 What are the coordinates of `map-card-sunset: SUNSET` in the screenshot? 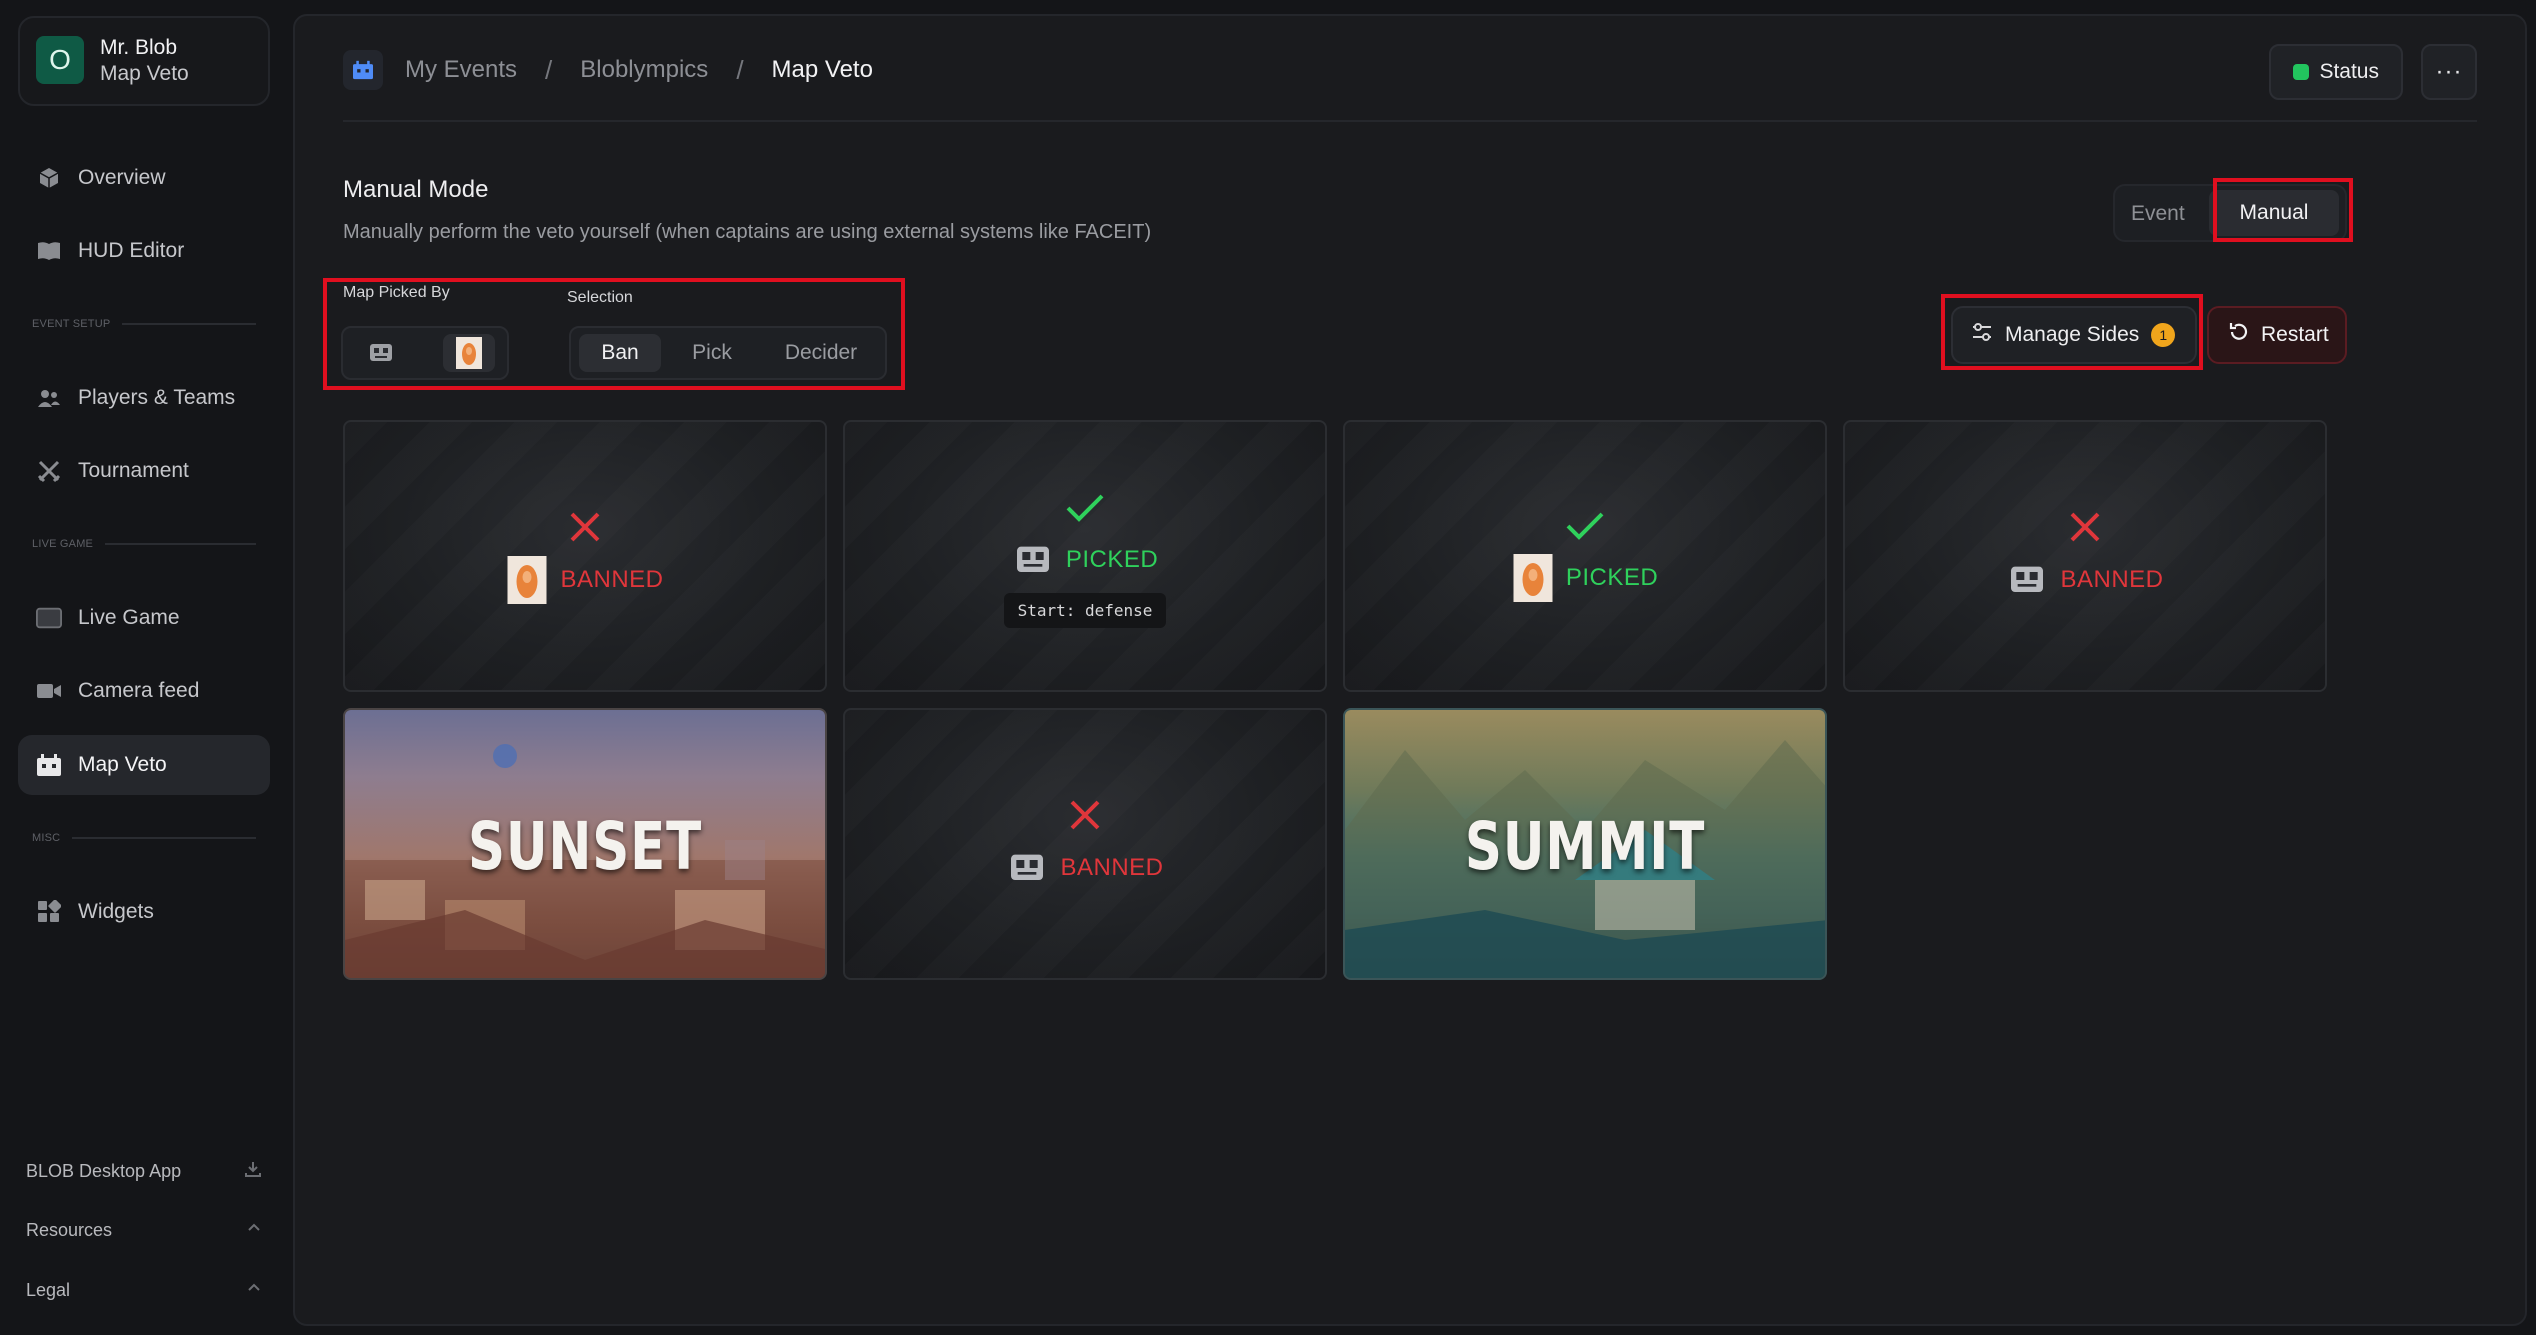 It's located at (585, 844).